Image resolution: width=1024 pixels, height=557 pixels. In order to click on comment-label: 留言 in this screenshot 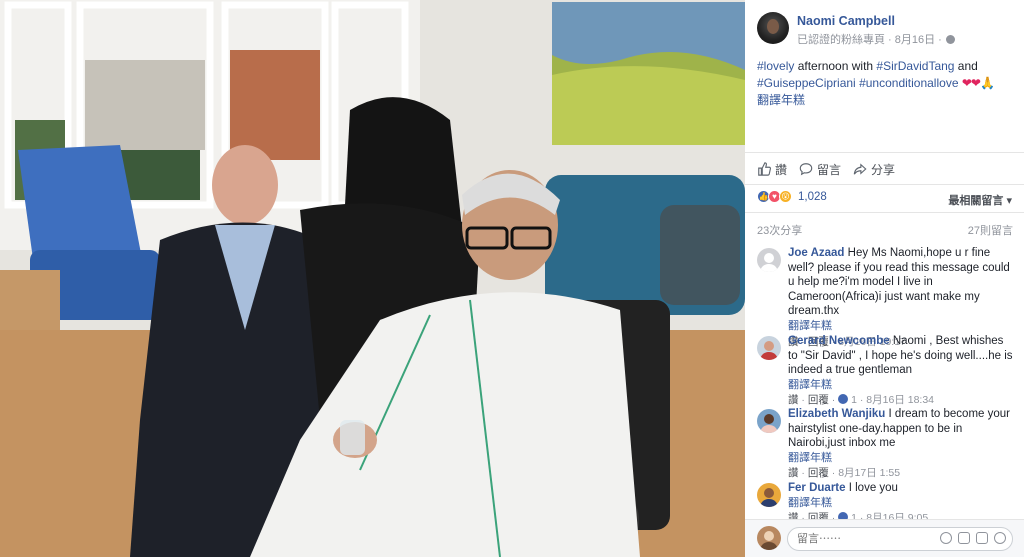, I will do `click(829, 169)`.